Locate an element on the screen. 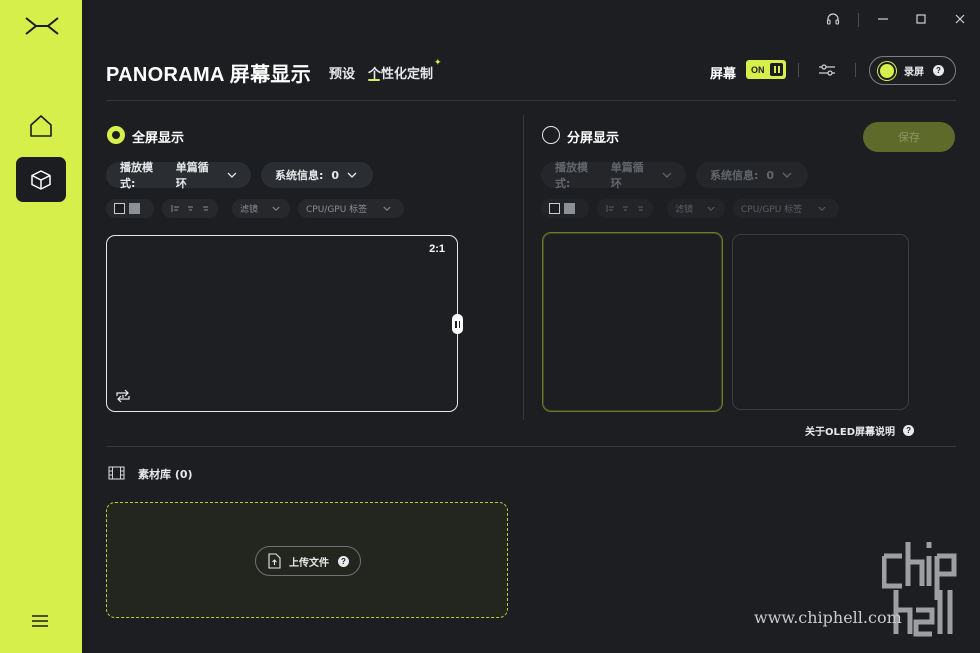 The image size is (980, 653). app-logo-icon is located at coordinates (42, 26).